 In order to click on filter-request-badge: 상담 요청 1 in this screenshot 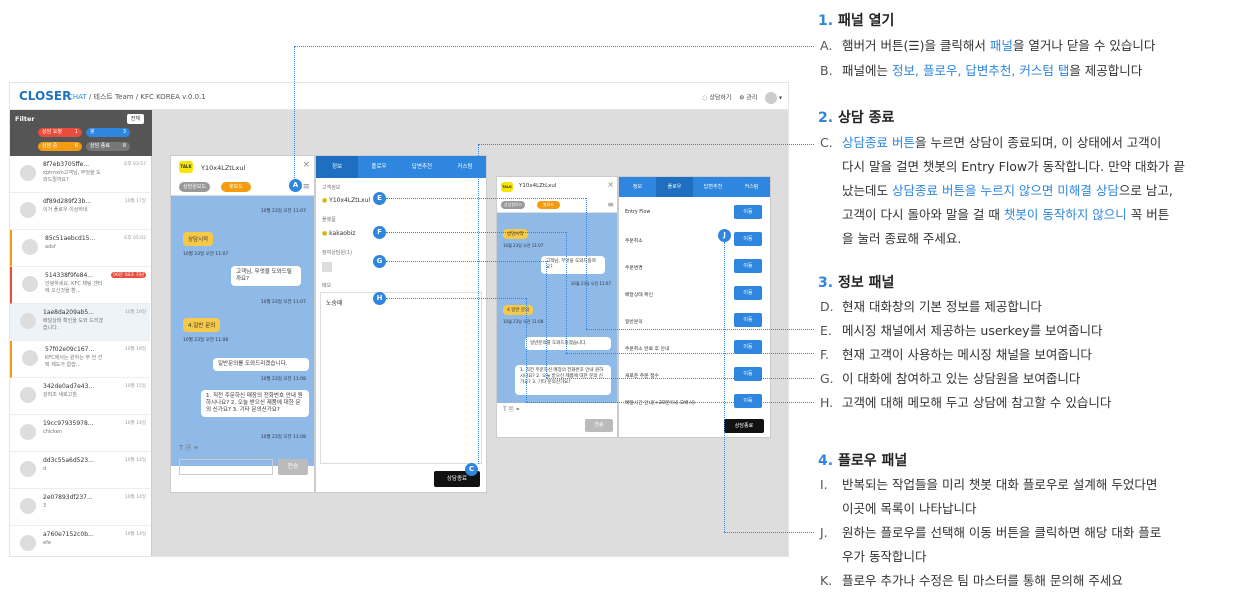, I will do `click(60, 132)`.